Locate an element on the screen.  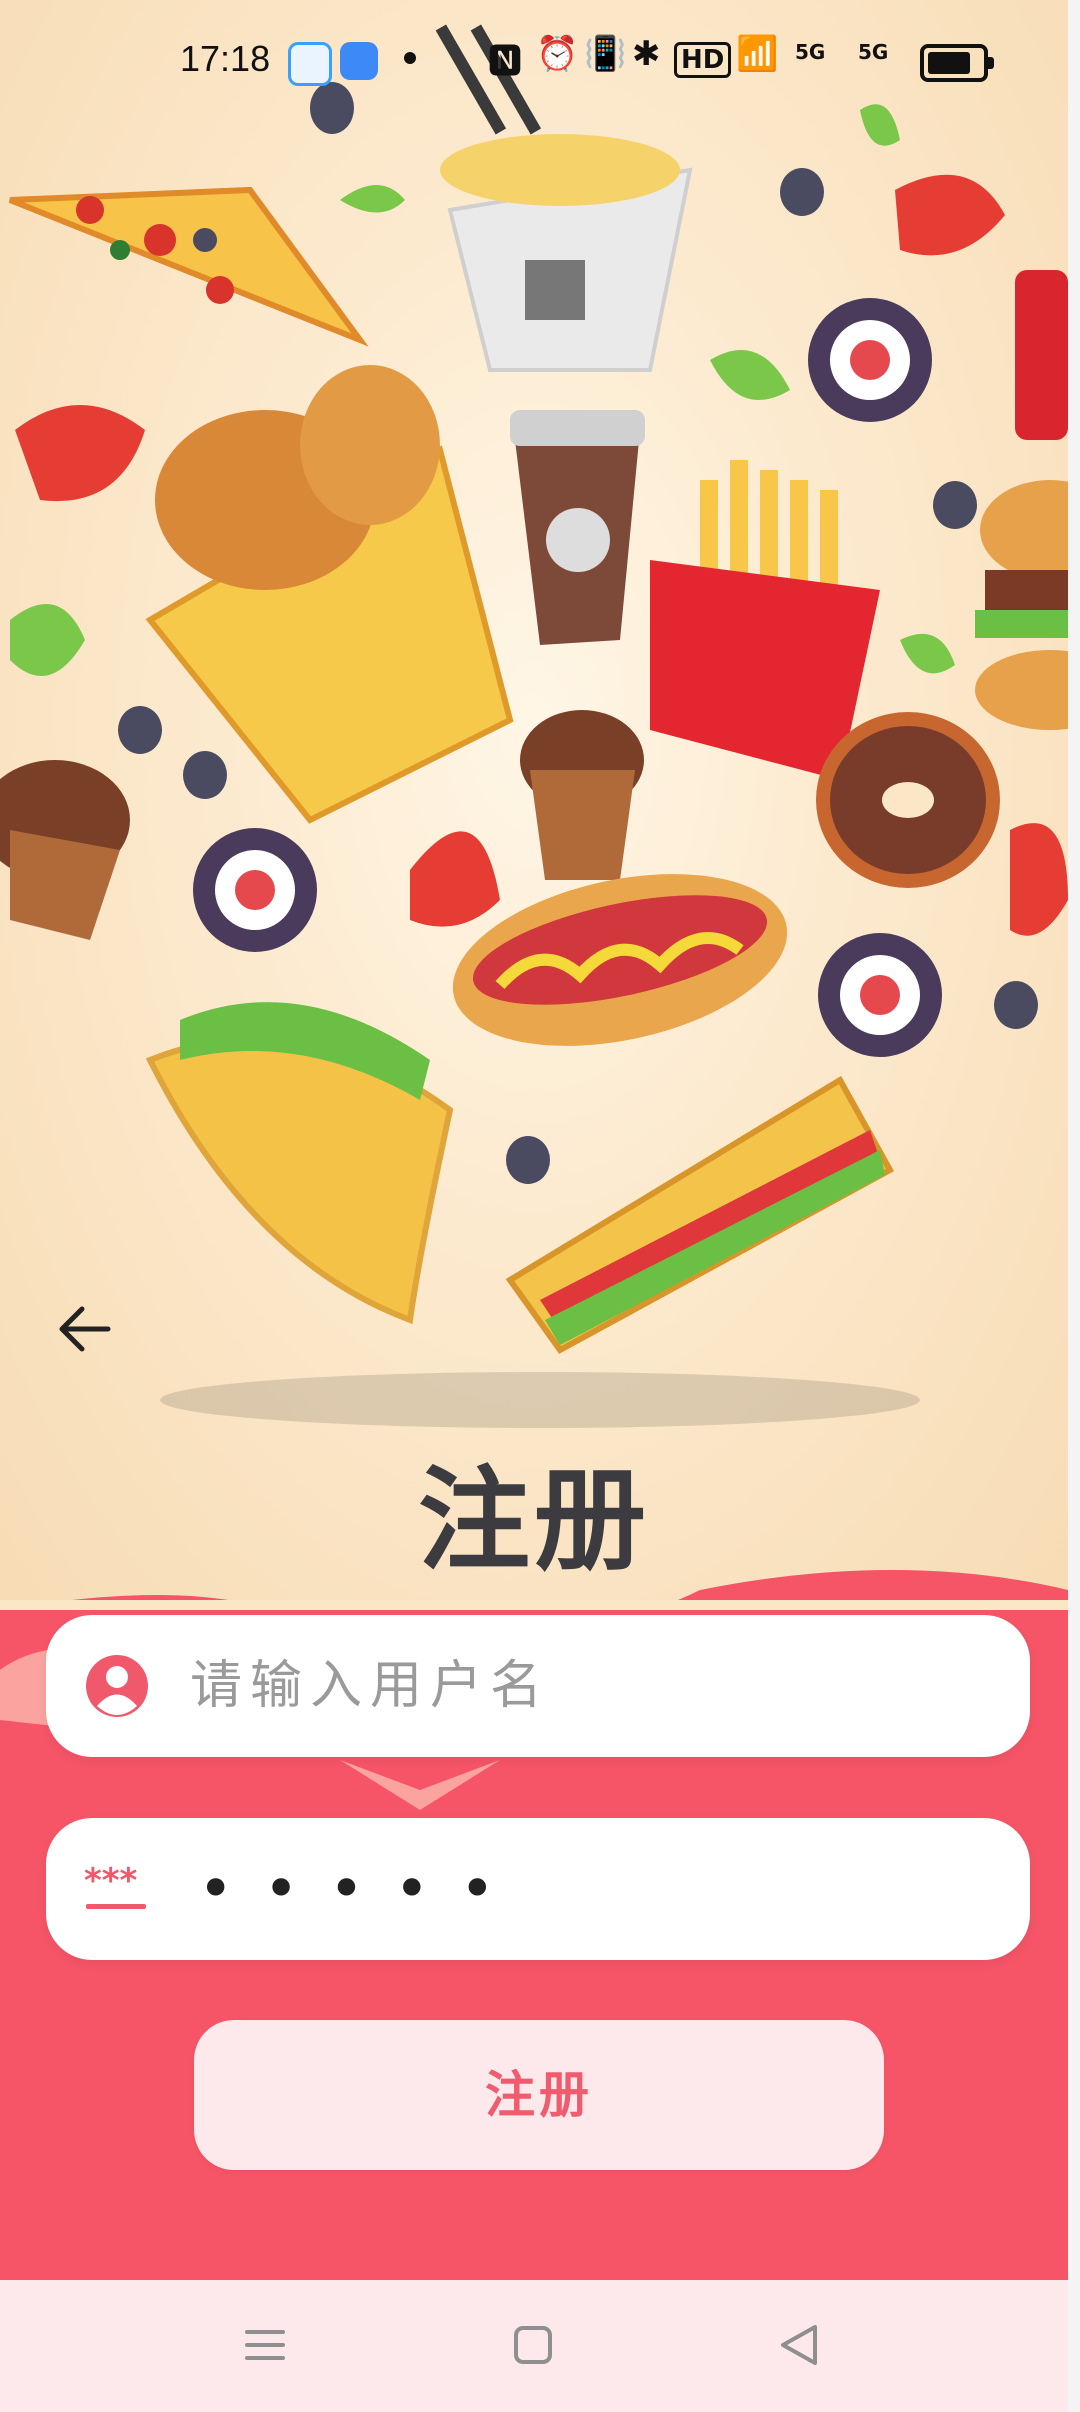
vibrate-icon: 📳 is located at coordinates (605, 54).